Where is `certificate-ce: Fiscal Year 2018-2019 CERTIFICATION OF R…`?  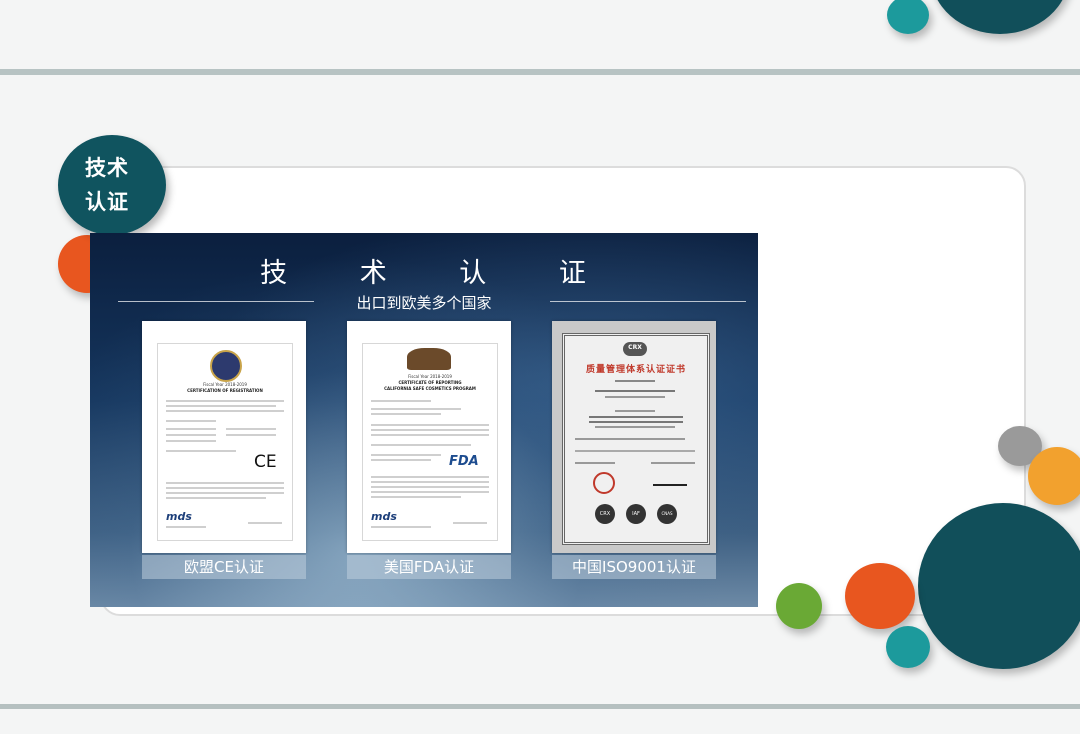
certificate-ce: Fiscal Year 2018-2019 CERTIFICATION OF R… is located at coordinates (224, 450).